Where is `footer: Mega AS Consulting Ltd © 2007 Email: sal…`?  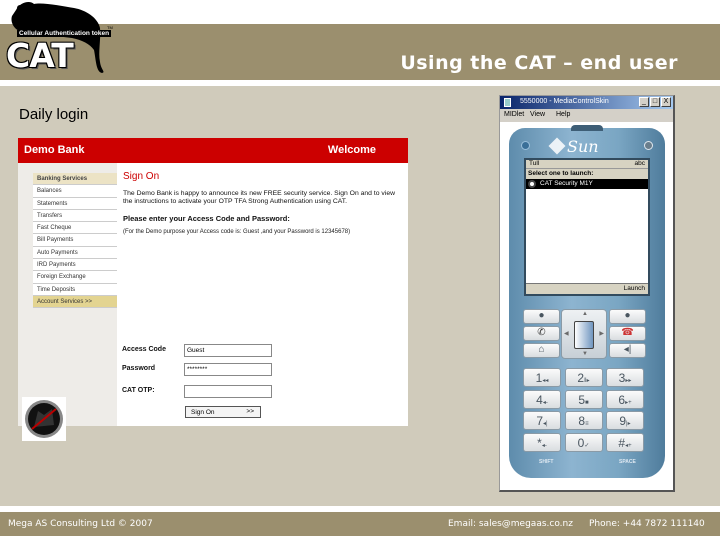
footer: Mega AS Consulting Ltd © 2007 Email: sal… is located at coordinates (360, 524).